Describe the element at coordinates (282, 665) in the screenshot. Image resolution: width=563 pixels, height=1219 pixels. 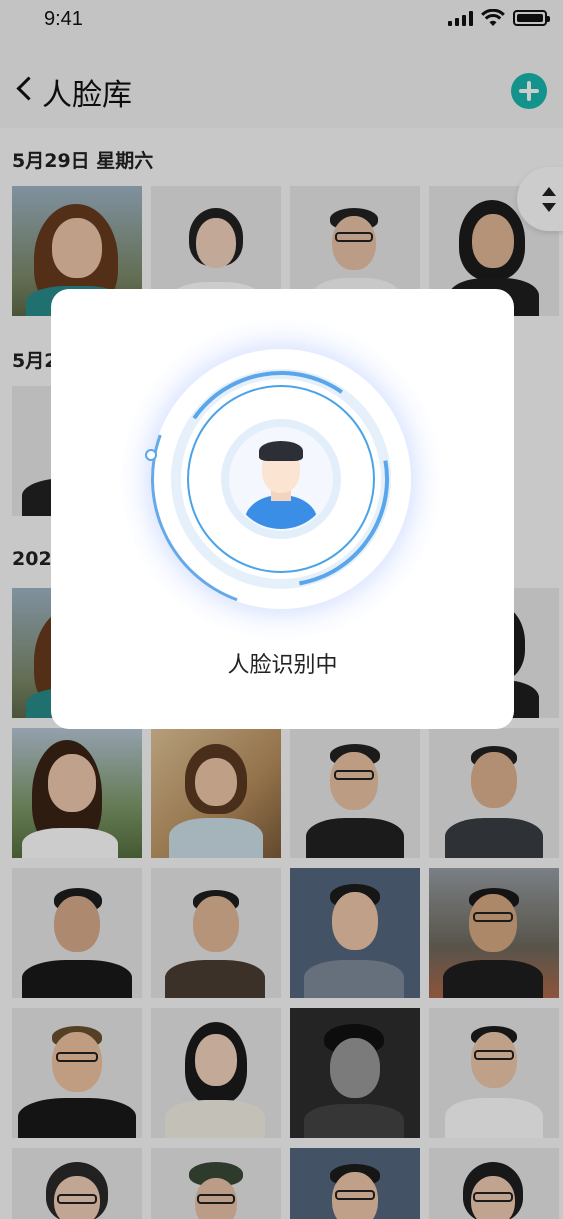
I see `recognition-status-label: 人脸识别中` at that location.